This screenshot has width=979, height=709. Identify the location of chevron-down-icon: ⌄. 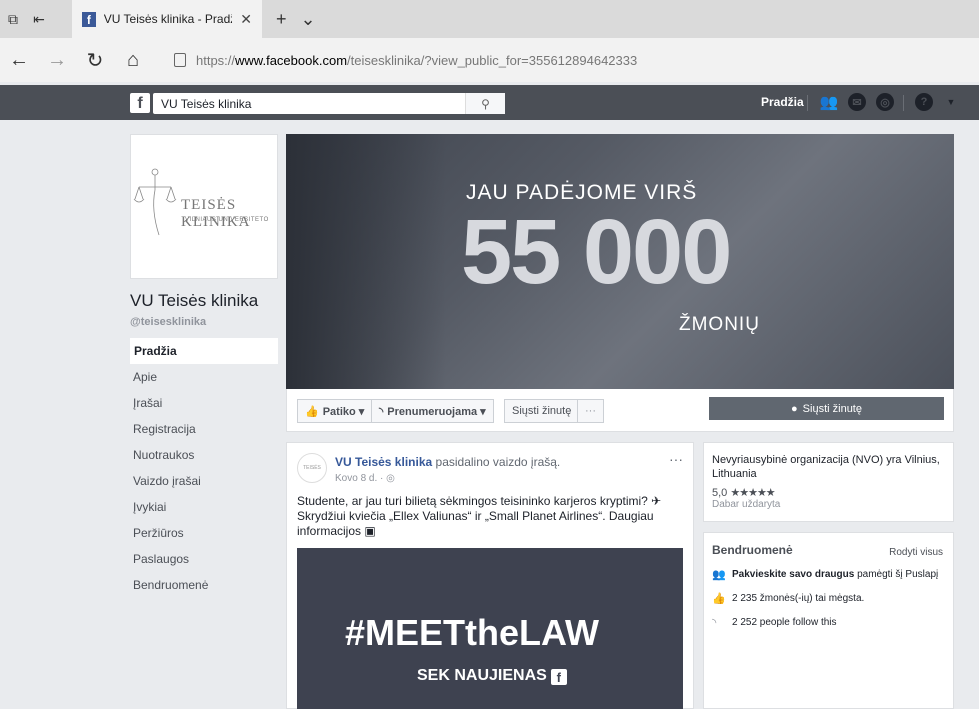
(308, 19).